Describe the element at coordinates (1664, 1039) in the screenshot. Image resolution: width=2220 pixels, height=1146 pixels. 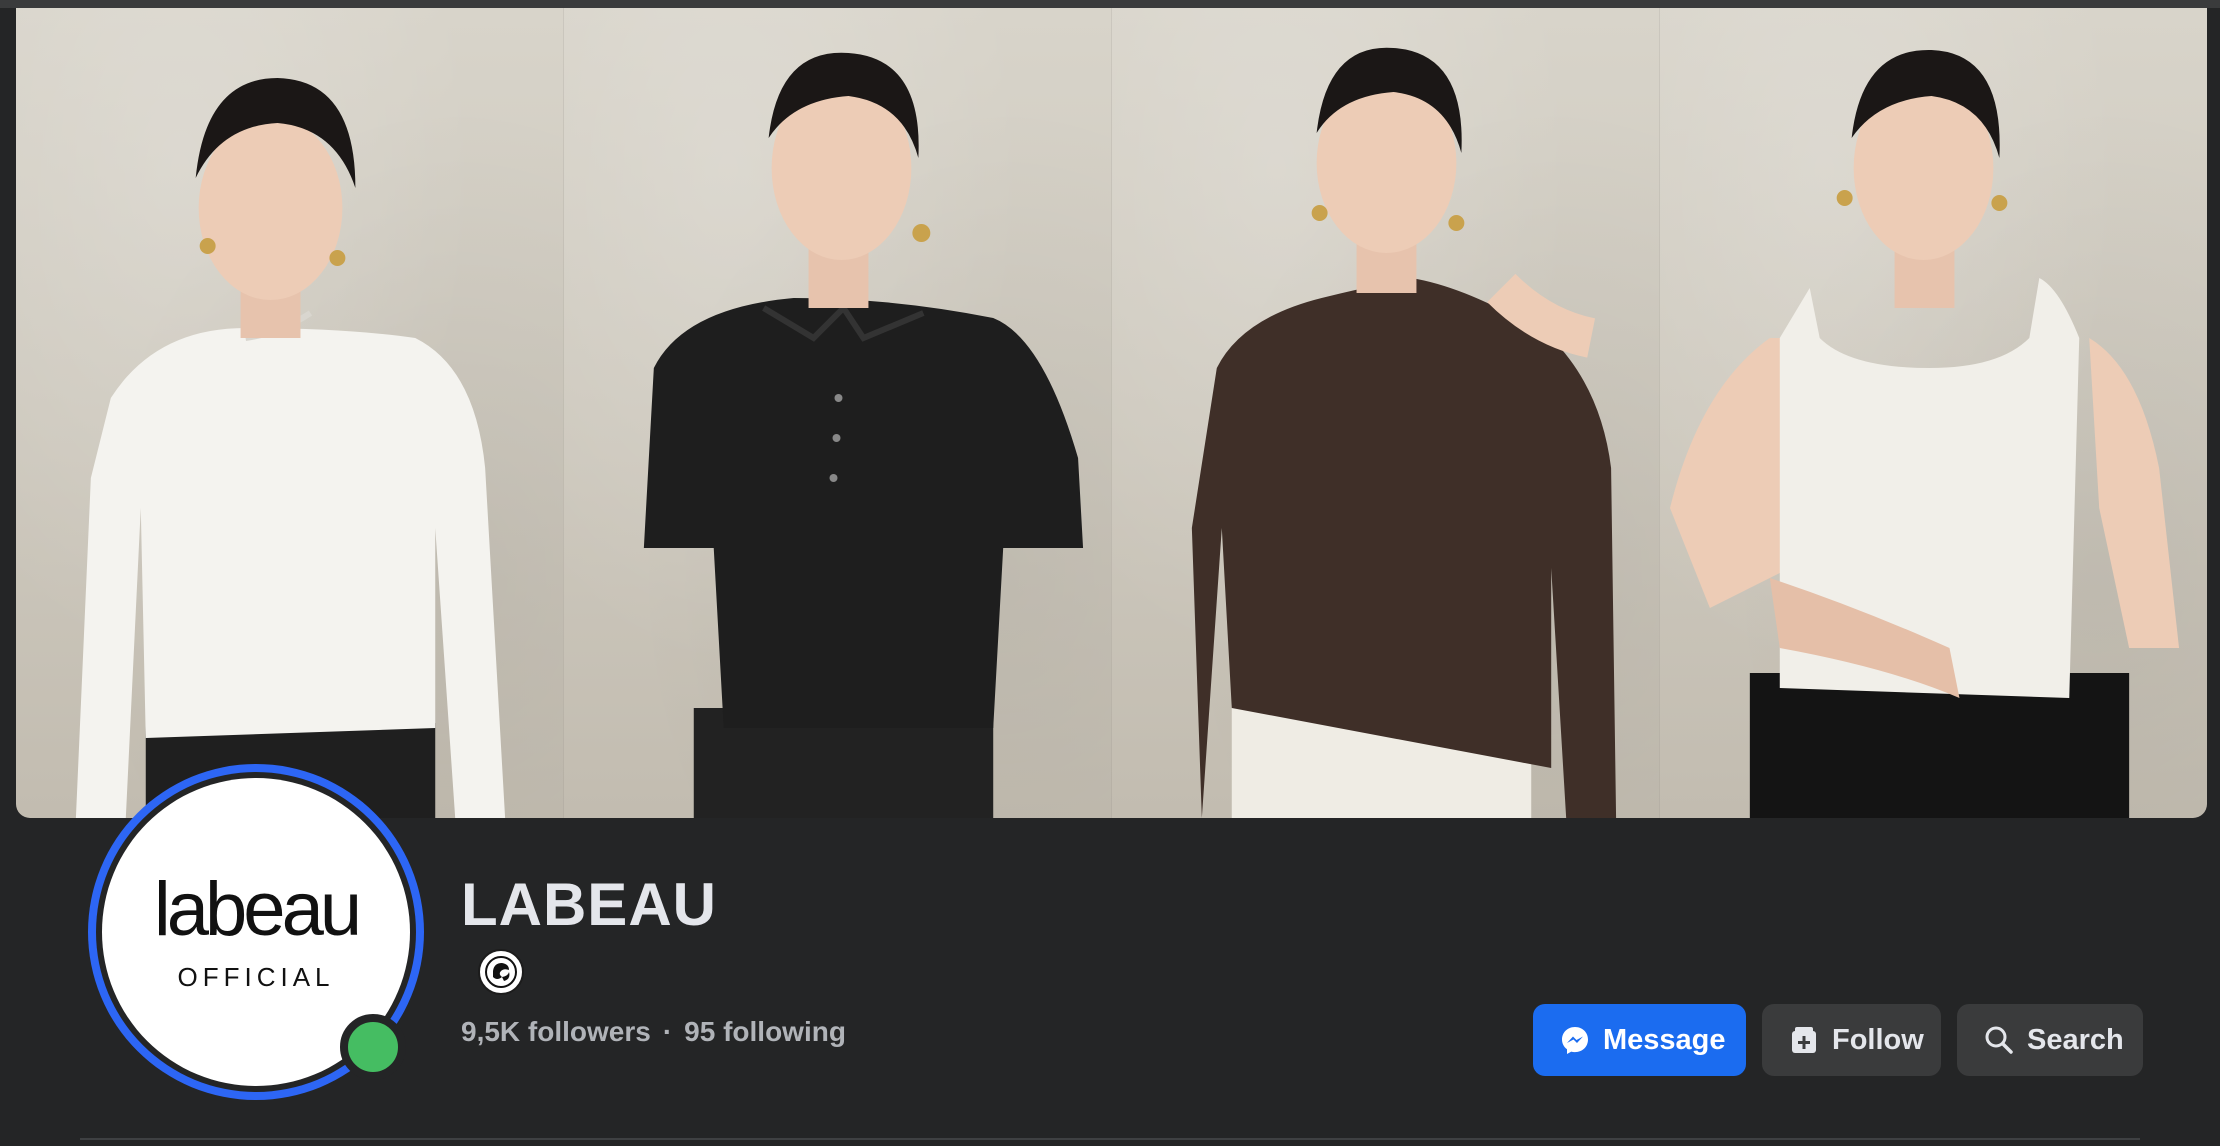
I see `message-button-label: Message` at that location.